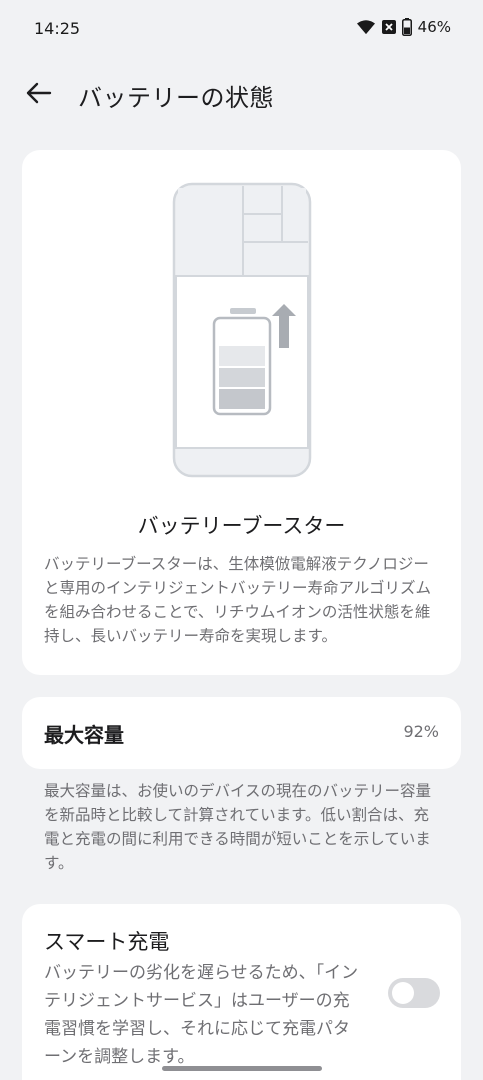  I want to click on max-capacity-row: 最大容量 92%, so click(241, 733).